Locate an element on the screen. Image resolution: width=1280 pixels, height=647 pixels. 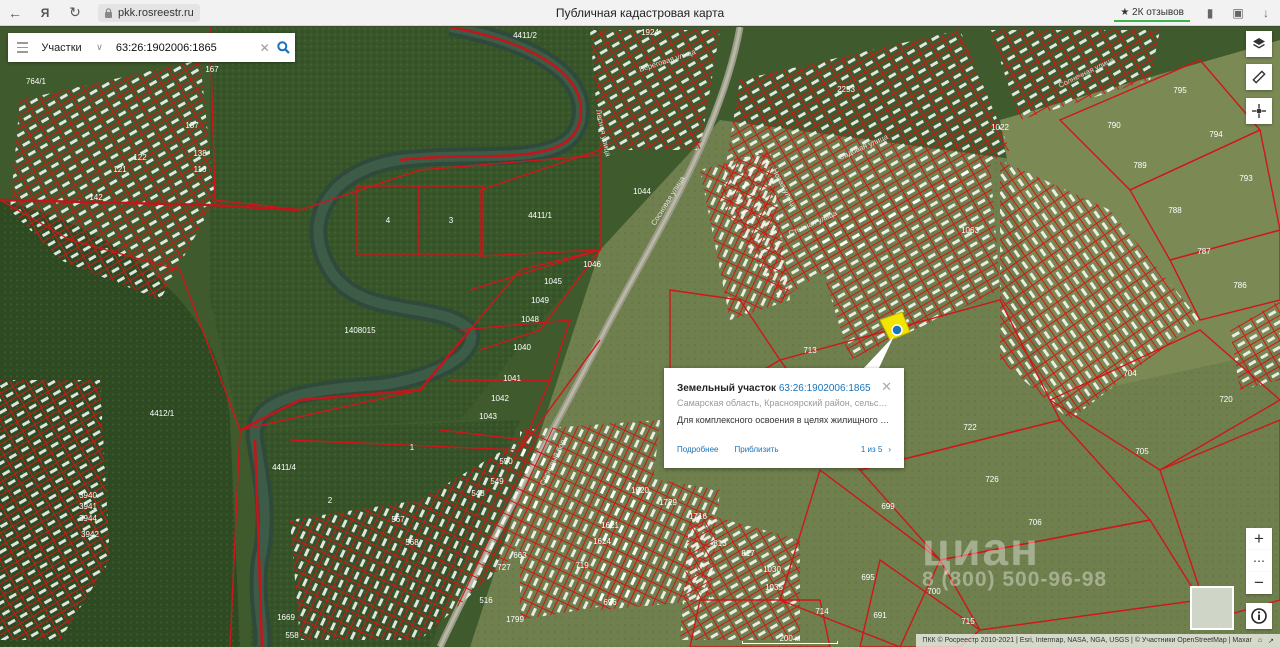
parcel-label: 1035 is located at coordinates (774, 587).